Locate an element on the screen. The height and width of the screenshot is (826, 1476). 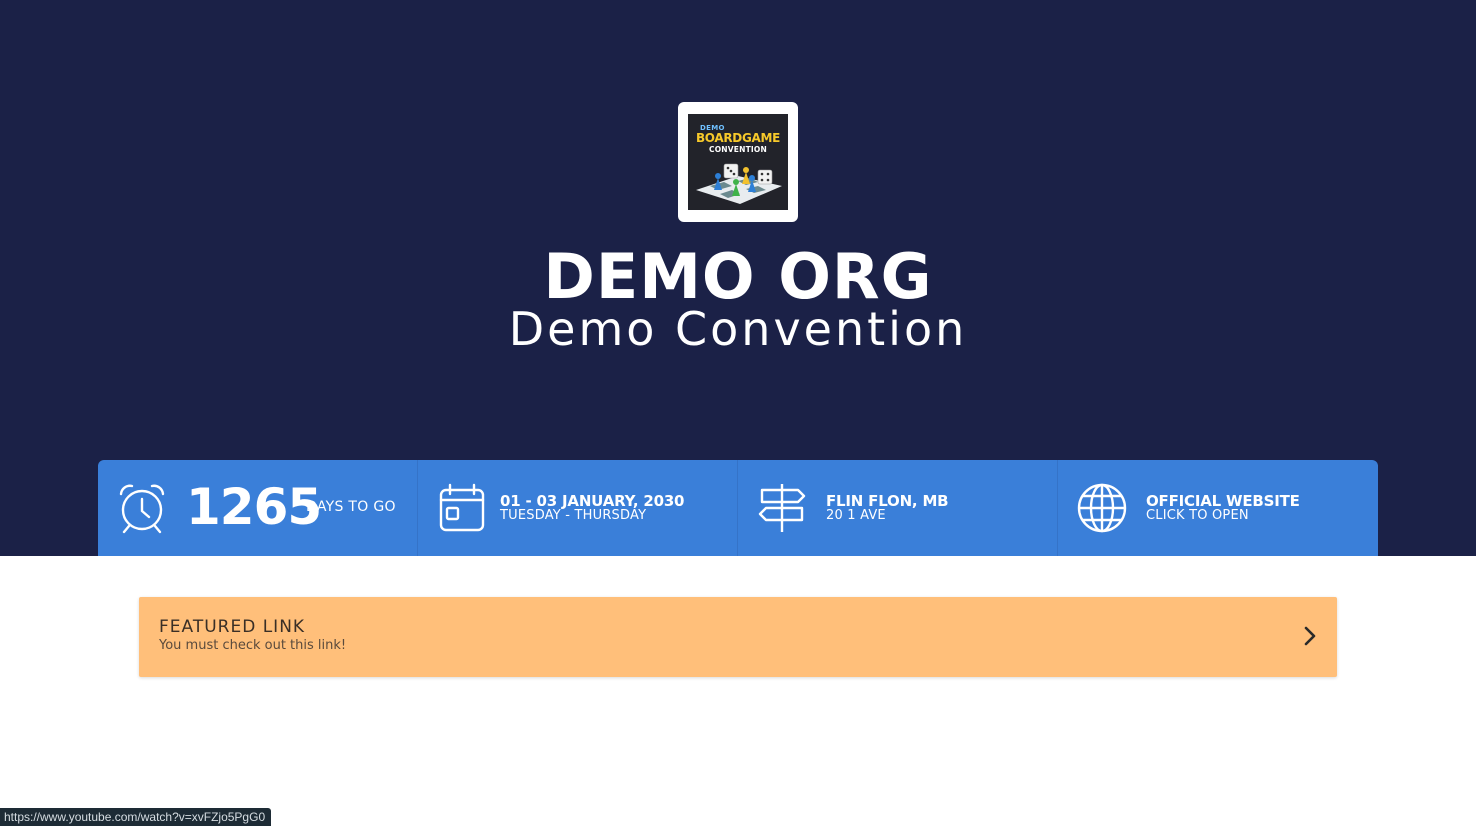
convention-logo: DEMO BOARDGAME CONVENTION is located at coordinates (738, 162).